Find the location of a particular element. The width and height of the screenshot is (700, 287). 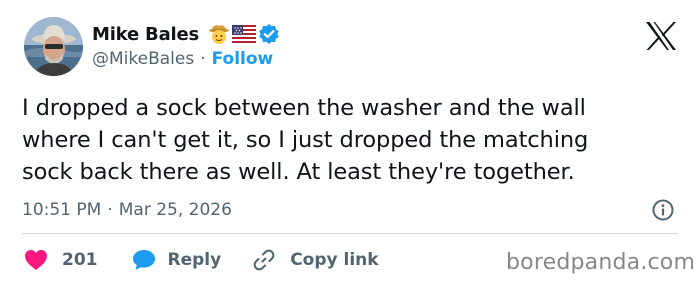

author-badges is located at coordinates (244, 34).